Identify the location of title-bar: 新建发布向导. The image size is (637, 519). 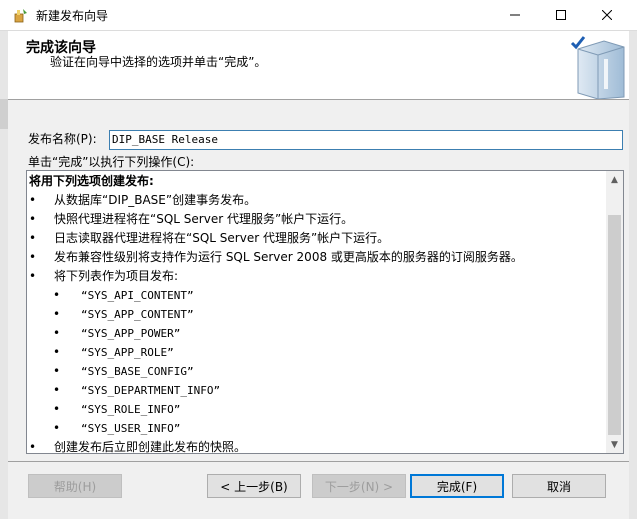
(318, 15).